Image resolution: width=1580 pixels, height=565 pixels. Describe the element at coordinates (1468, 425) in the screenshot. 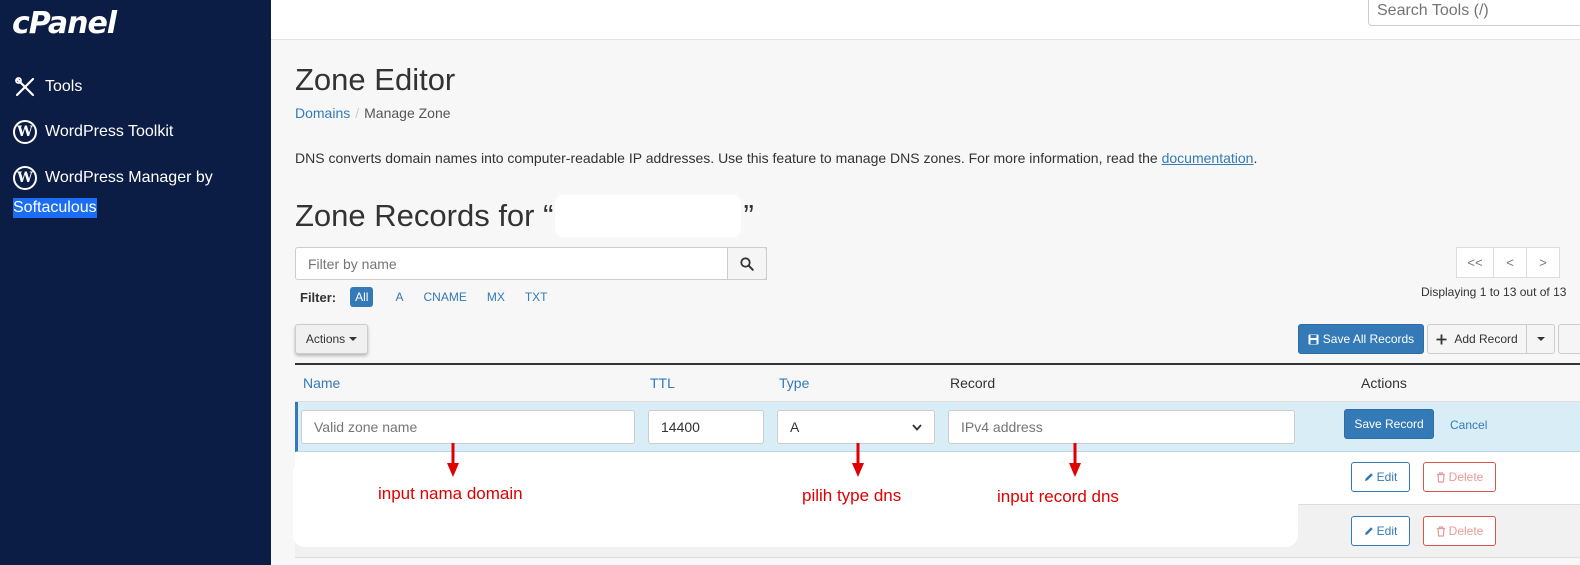

I see `cancel-link: Cancel` at that location.